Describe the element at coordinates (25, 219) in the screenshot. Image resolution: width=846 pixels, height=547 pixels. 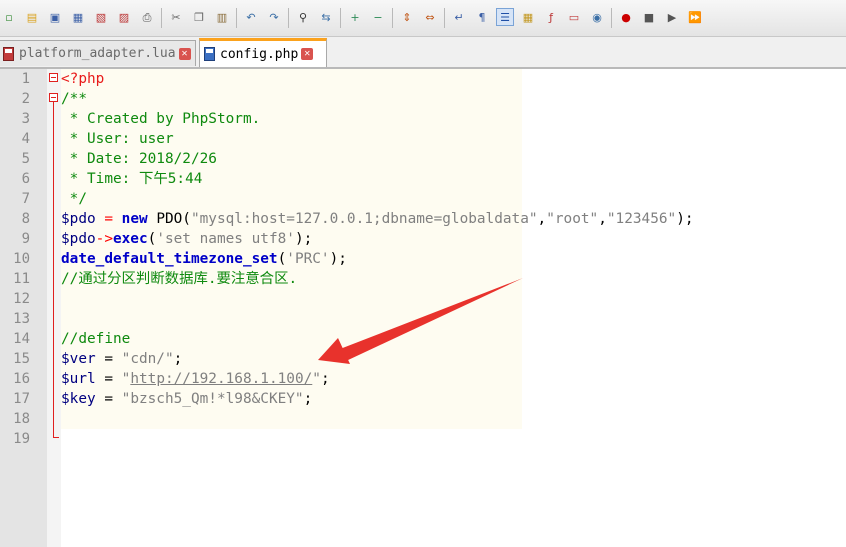
I see `line-number: 8` at that location.